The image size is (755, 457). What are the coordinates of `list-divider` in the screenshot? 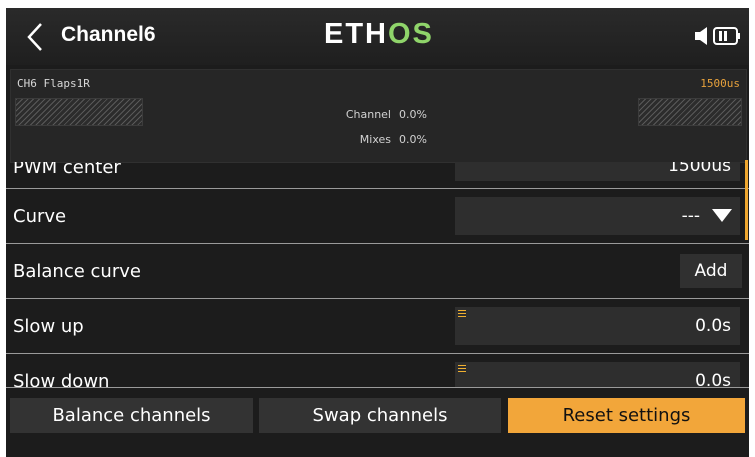 It's located at (377, 387).